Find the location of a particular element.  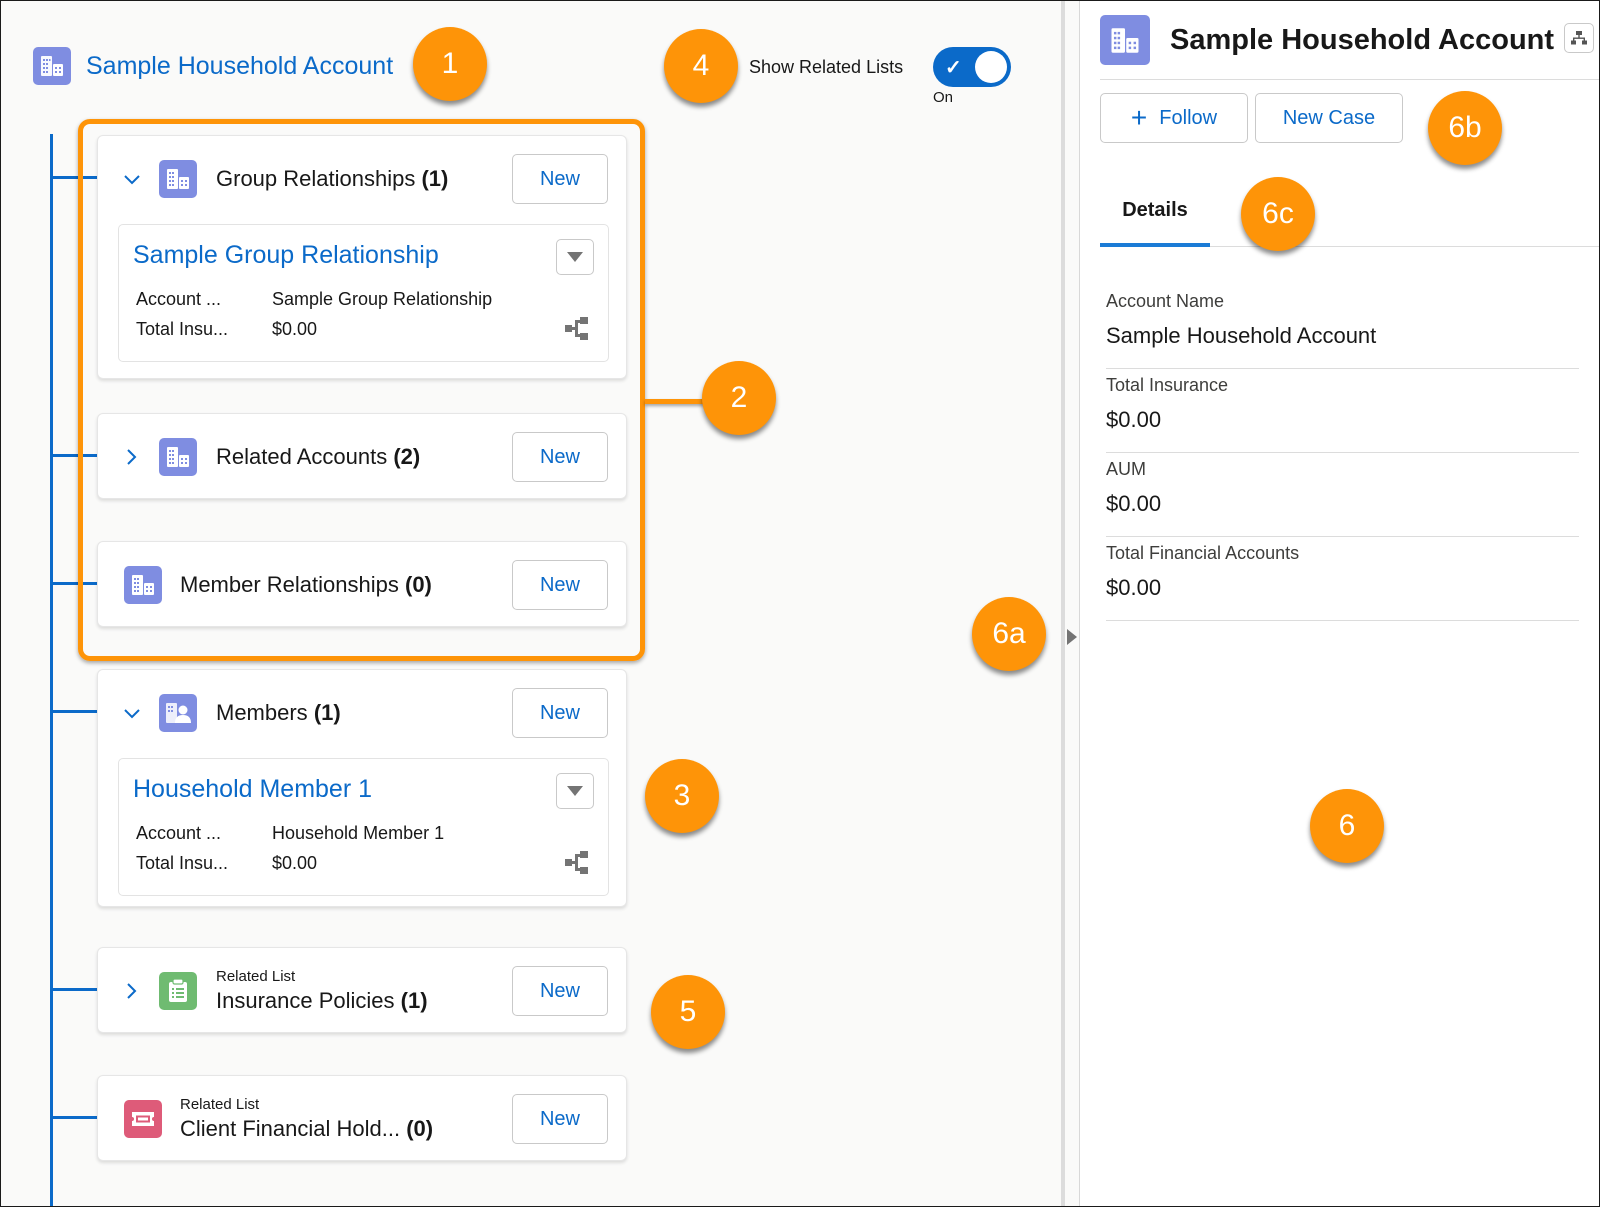

account-member-icon is located at coordinates (178, 713).